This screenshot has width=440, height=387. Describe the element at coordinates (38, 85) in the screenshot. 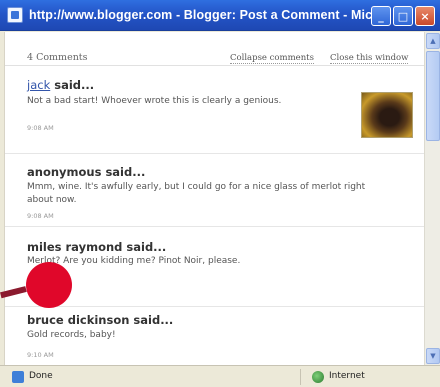

I see `author-link: jack` at that location.